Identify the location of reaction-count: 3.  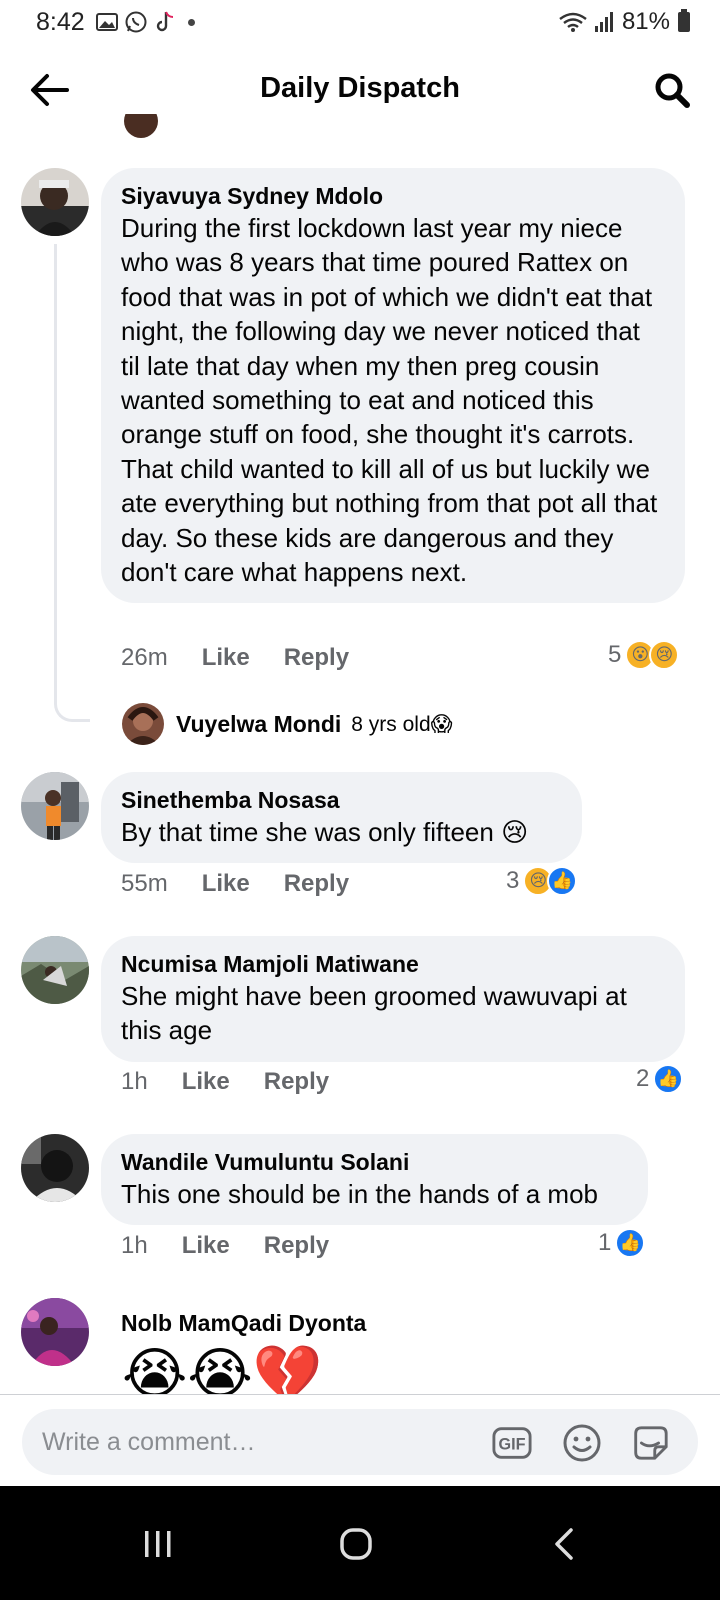
(513, 880).